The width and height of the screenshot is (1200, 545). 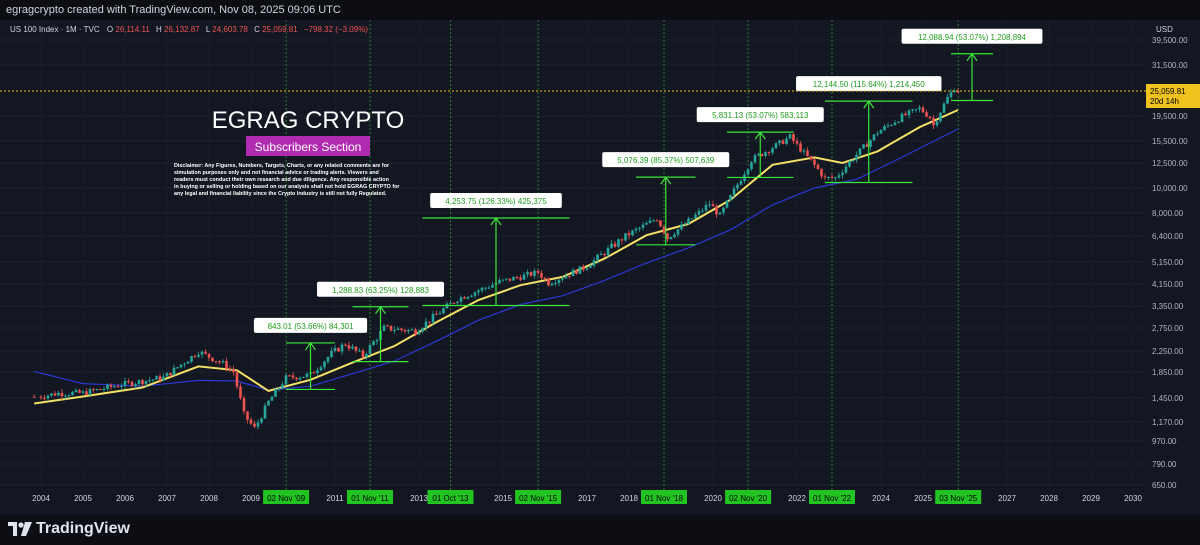 What do you see at coordinates (1164, 29) in the screenshot?
I see `currency-label: USD` at bounding box center [1164, 29].